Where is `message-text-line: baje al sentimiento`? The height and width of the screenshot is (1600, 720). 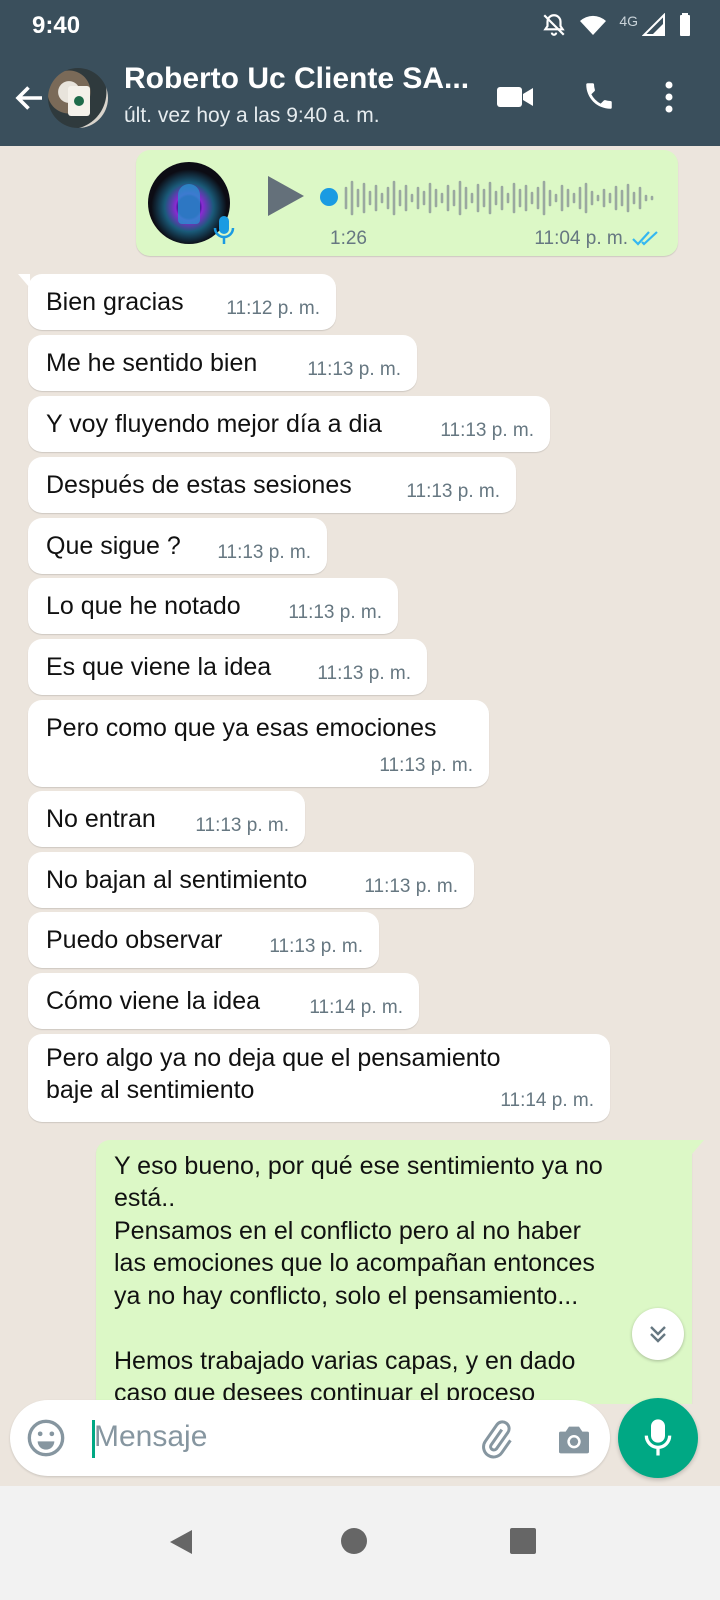 message-text-line: baje al sentimiento is located at coordinates (150, 1090).